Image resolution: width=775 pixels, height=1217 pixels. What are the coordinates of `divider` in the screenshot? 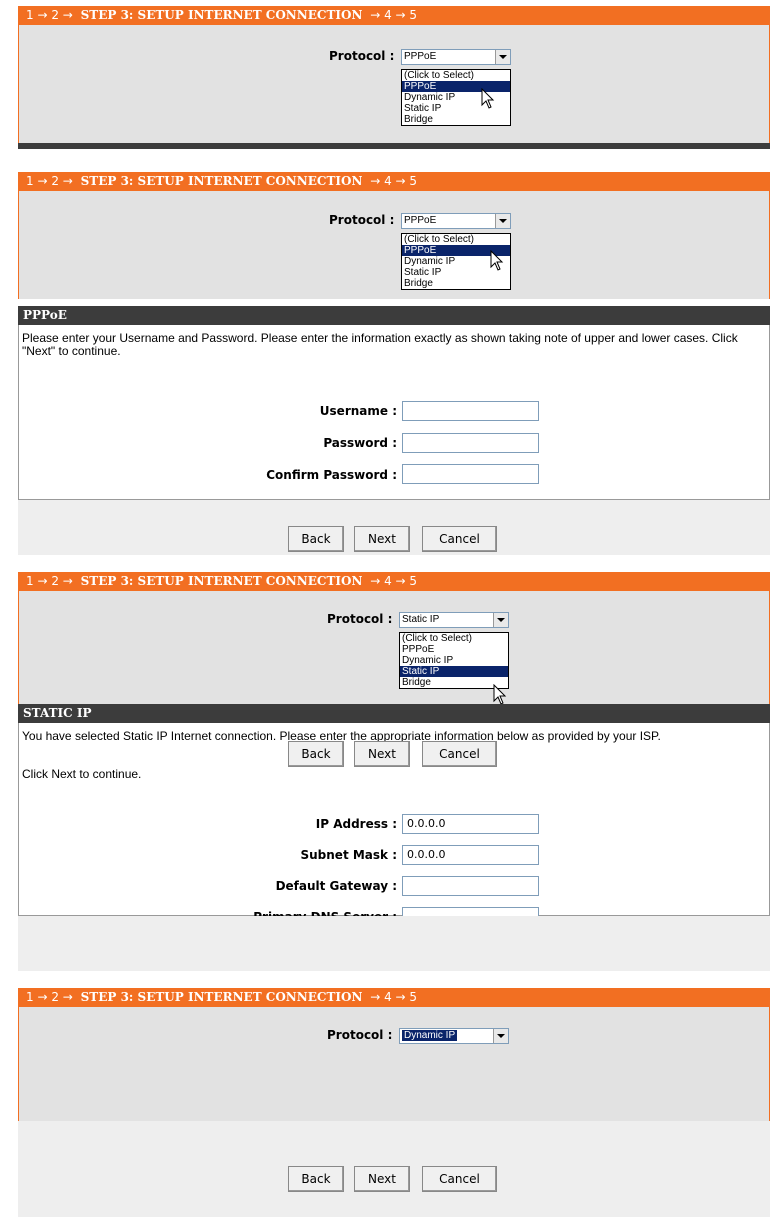 It's located at (394, 146).